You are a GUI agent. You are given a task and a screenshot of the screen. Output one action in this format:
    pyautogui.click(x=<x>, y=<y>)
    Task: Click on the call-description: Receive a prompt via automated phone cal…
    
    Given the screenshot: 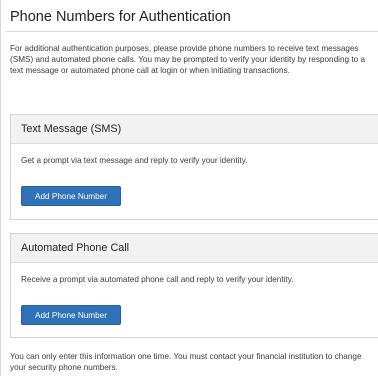 What is the action you would take?
    pyautogui.click(x=157, y=279)
    